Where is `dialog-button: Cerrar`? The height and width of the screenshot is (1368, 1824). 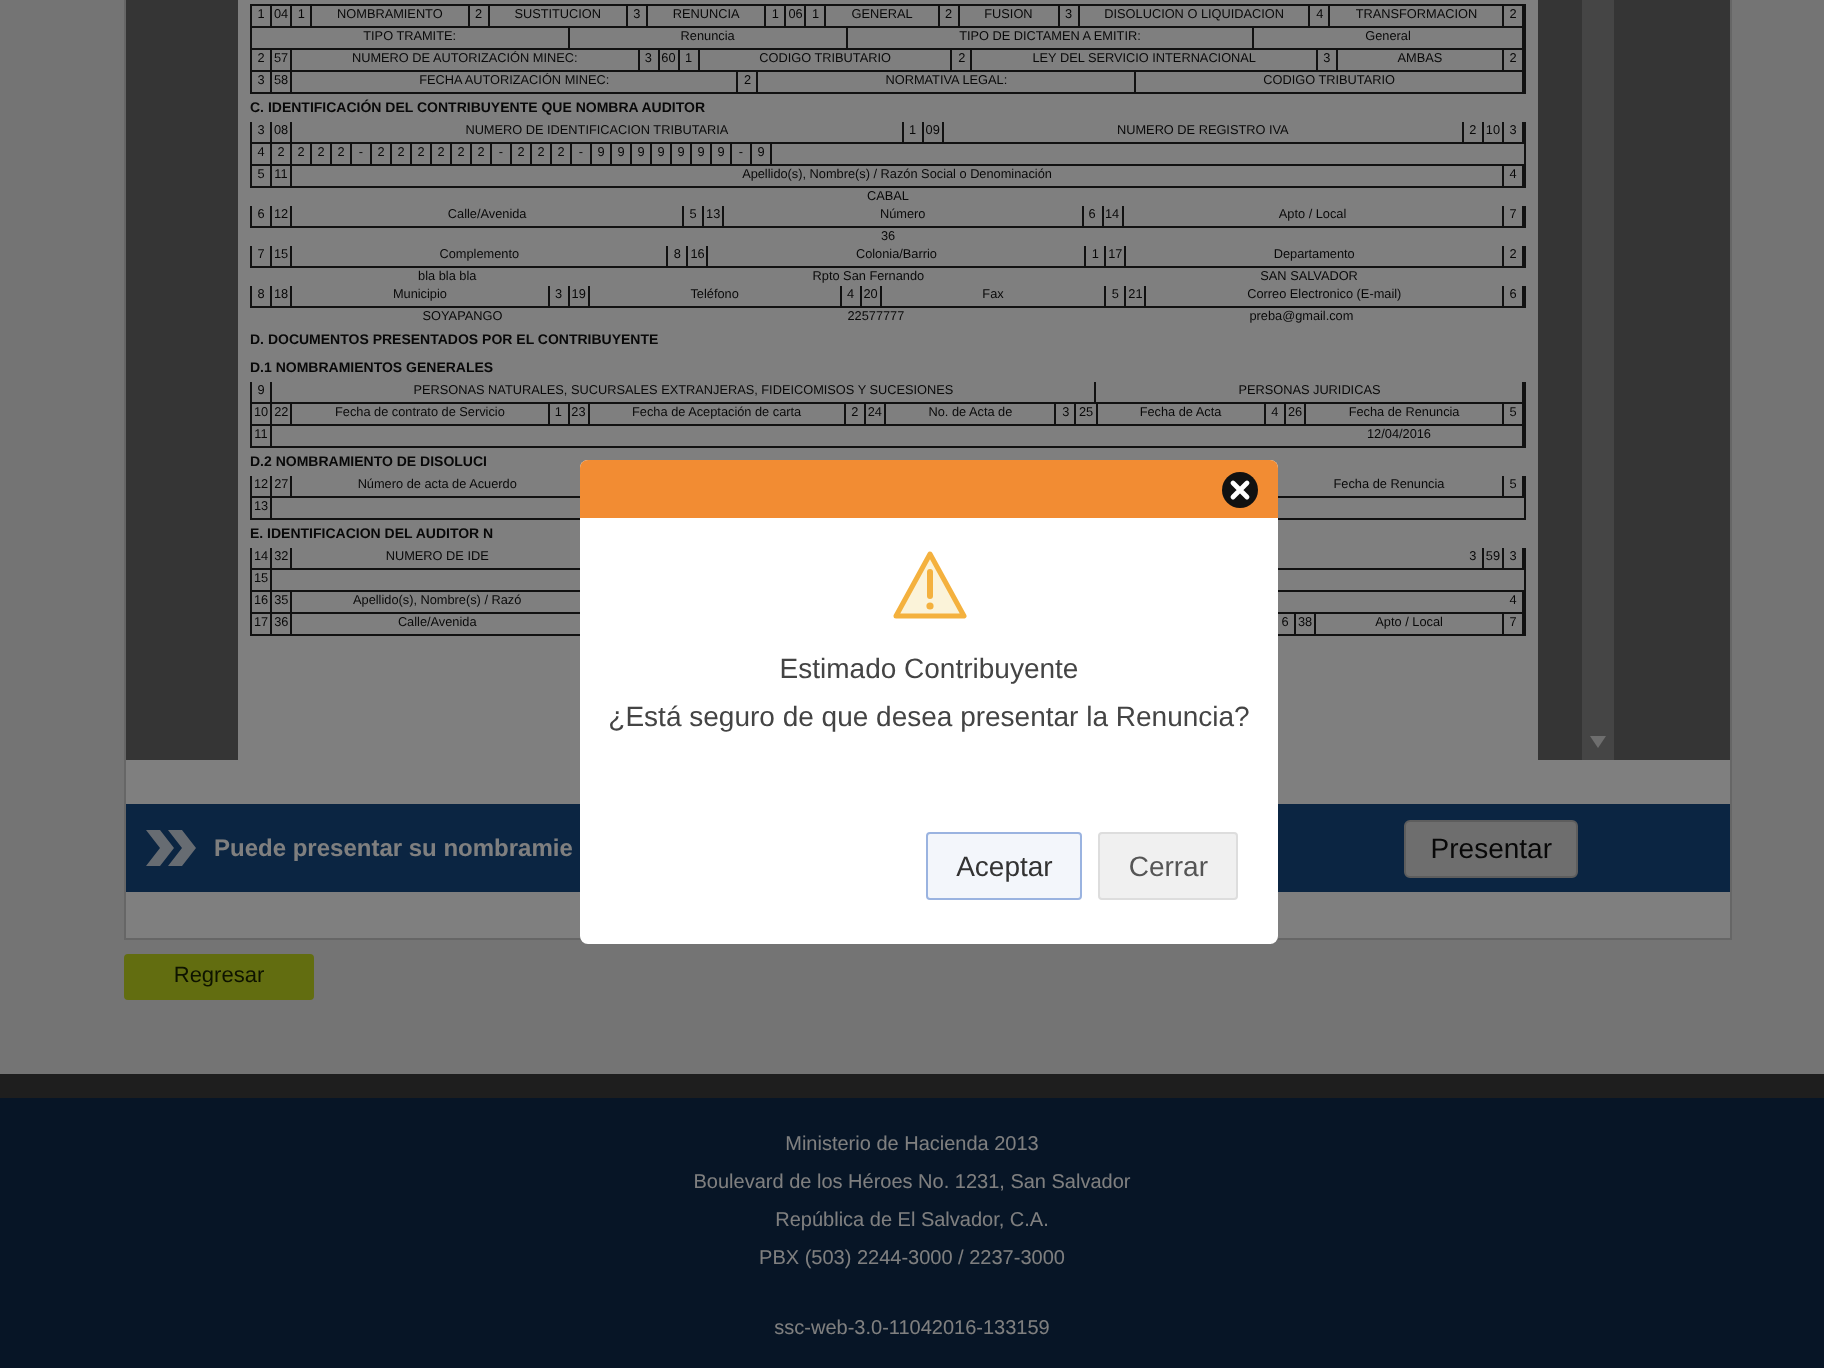 dialog-button: Cerrar is located at coordinates (1168, 866).